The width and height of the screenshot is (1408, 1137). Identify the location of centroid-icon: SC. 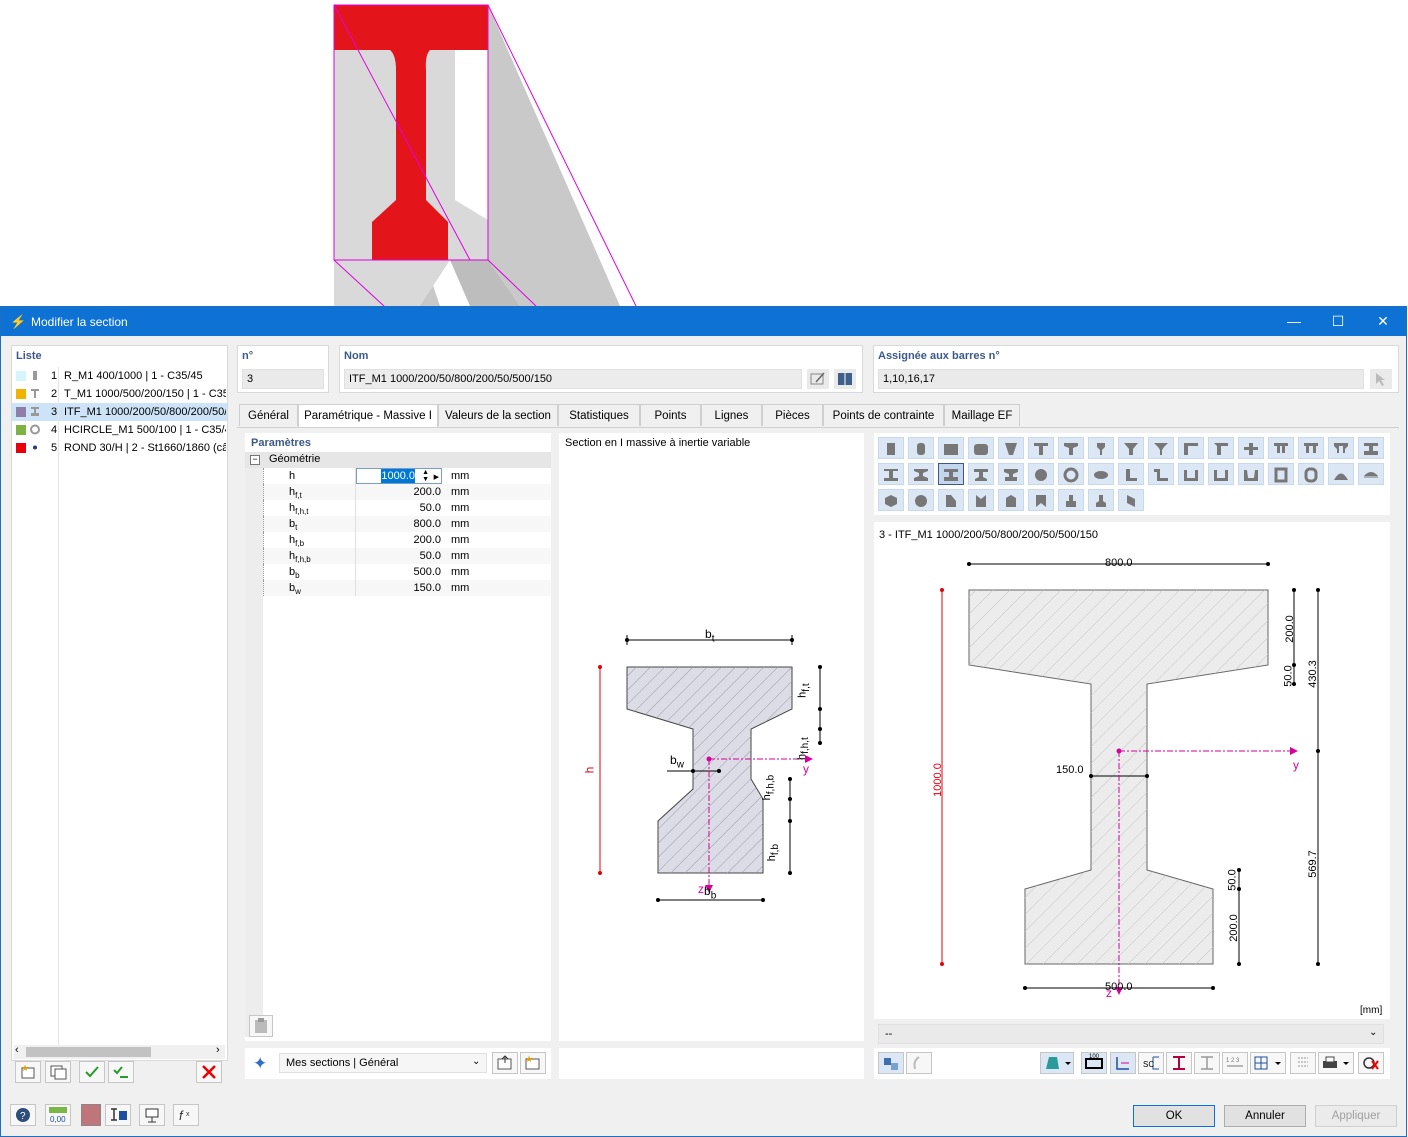
(1151, 1063).